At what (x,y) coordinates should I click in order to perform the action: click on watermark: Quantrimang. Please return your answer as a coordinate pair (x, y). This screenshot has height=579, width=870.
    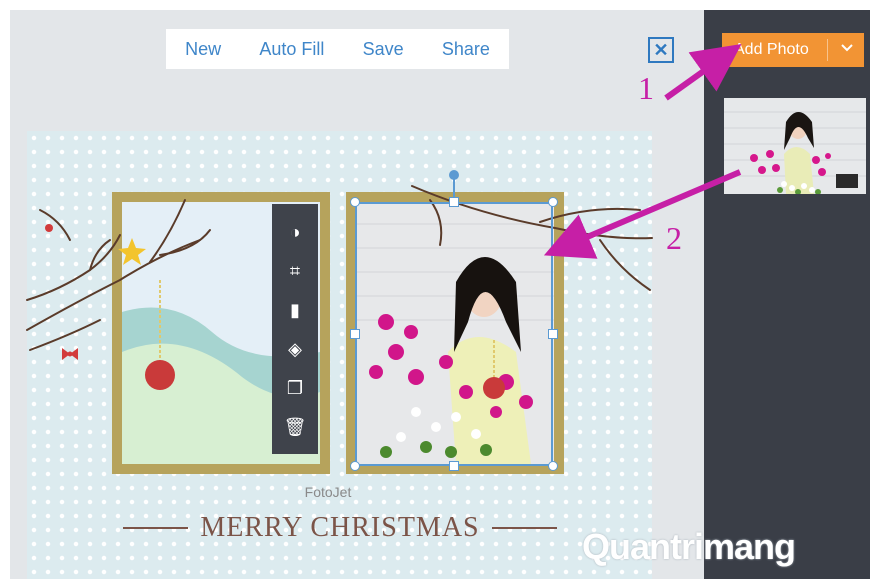
    Looking at the image, I should click on (689, 546).